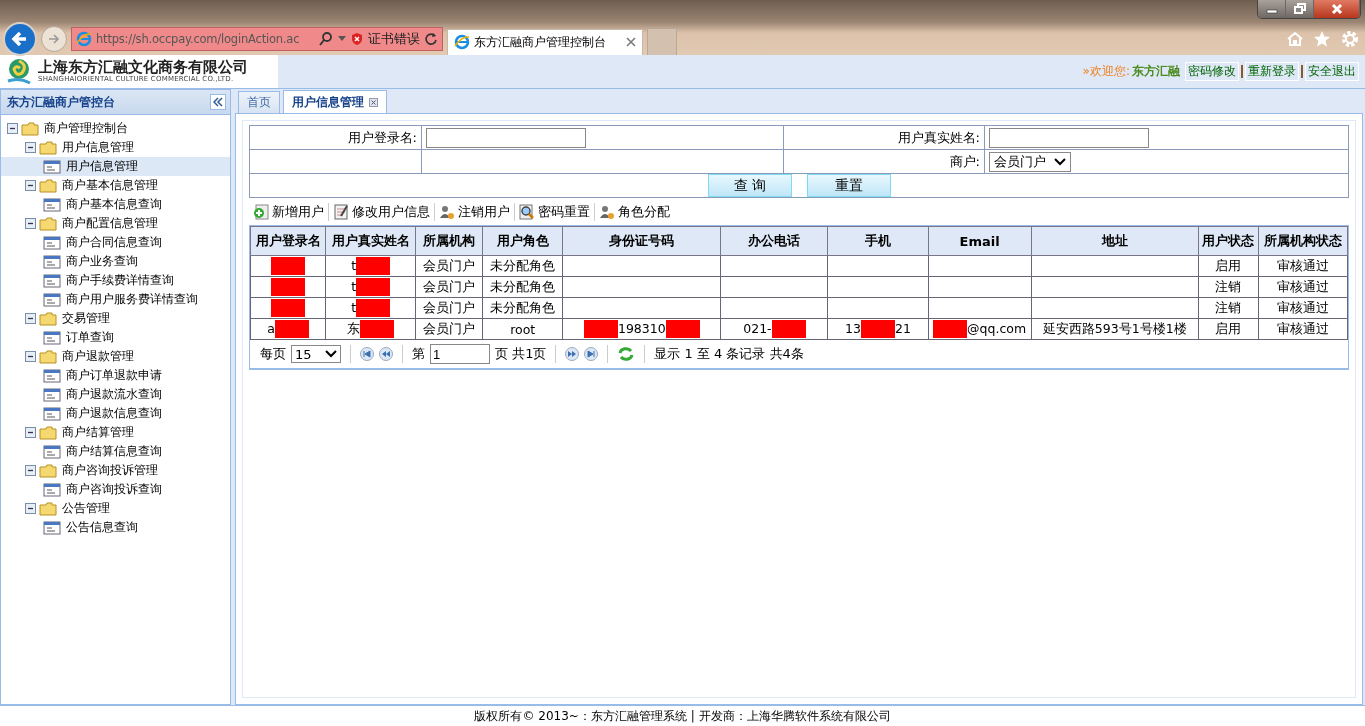 The image size is (1365, 726). What do you see at coordinates (115, 337) in the screenshot?
I see `tree-item: 订单查询` at bounding box center [115, 337].